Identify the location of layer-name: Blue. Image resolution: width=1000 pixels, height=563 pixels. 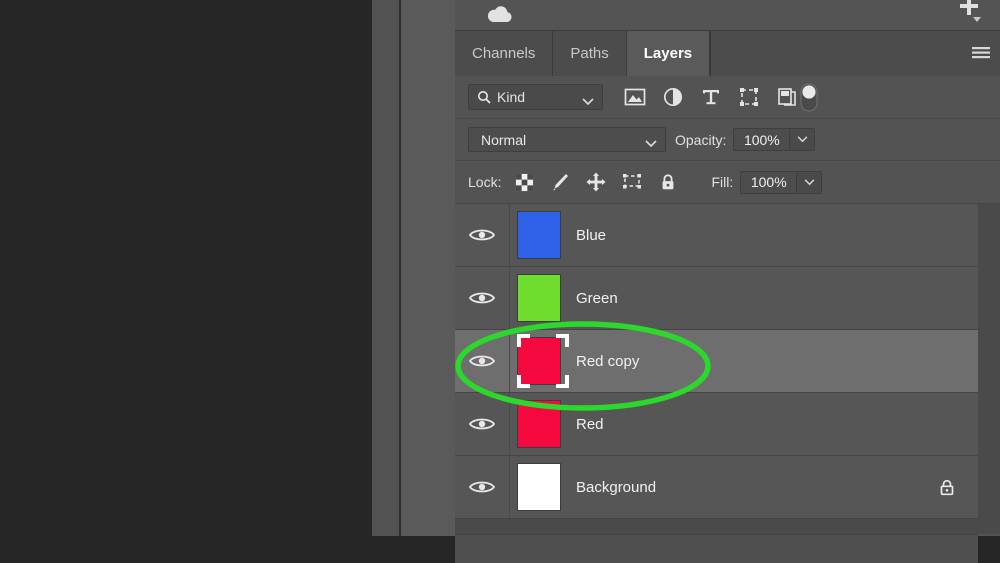
(591, 235).